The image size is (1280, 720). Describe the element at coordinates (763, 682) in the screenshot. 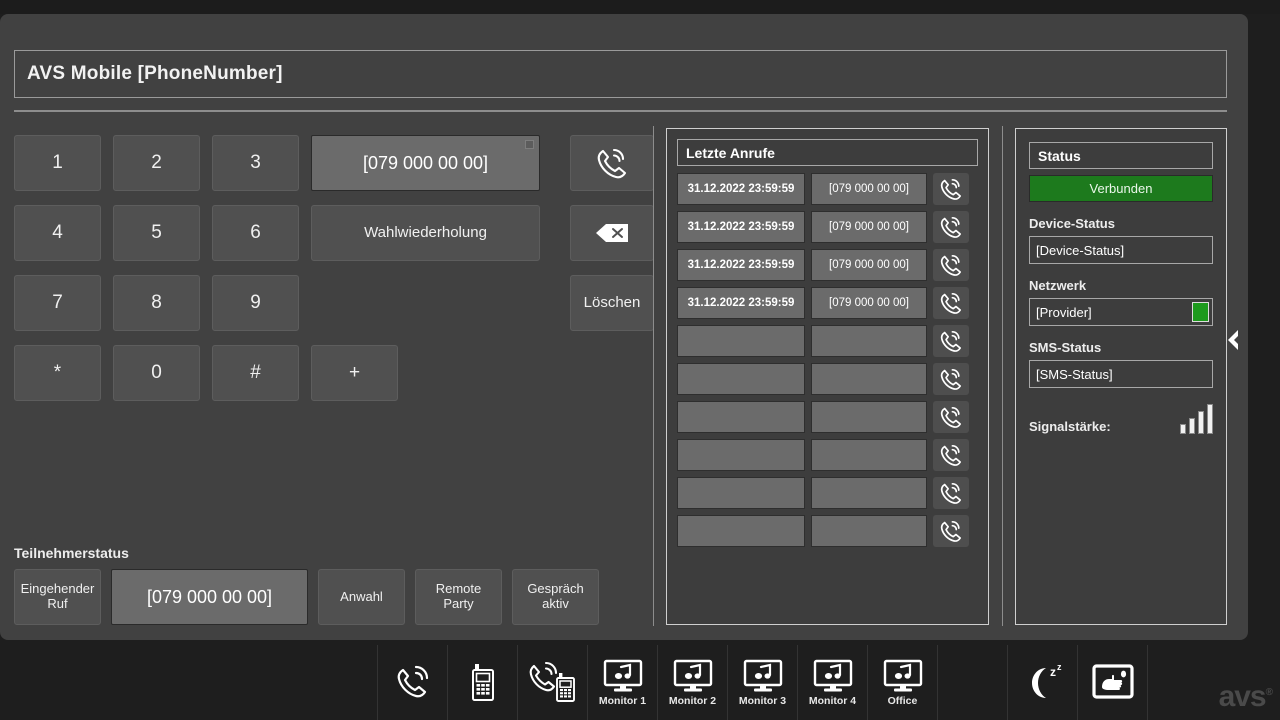

I see `taskbar-item-monitor-3: Monitor 3` at that location.